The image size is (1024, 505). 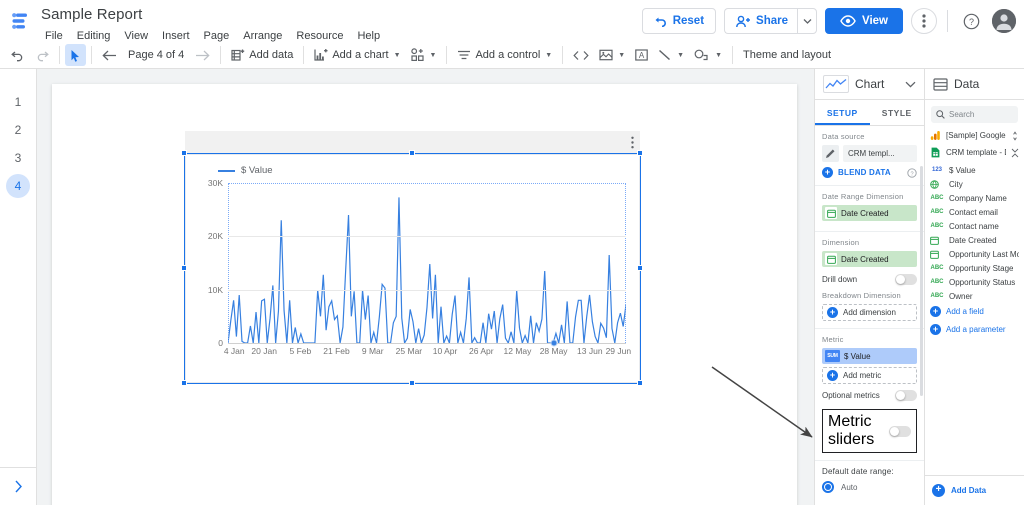 What do you see at coordinates (897, 112) in the screenshot?
I see `tab-style: STYLE` at bounding box center [897, 112].